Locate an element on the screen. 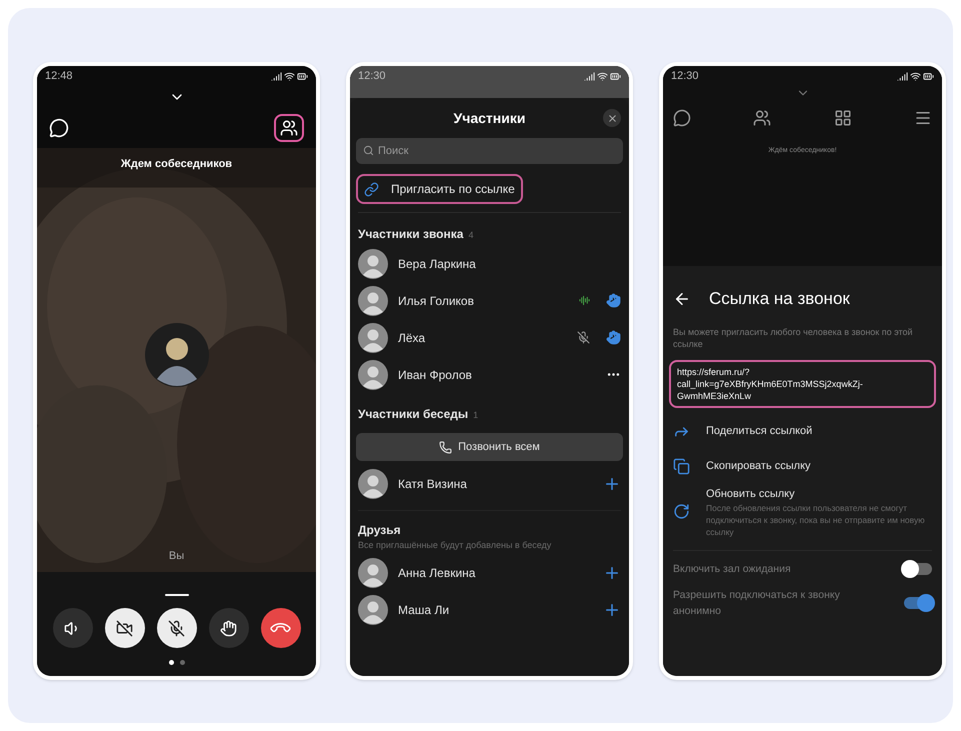 The width and height of the screenshot is (961, 731). section-count: 4 is located at coordinates (471, 235).